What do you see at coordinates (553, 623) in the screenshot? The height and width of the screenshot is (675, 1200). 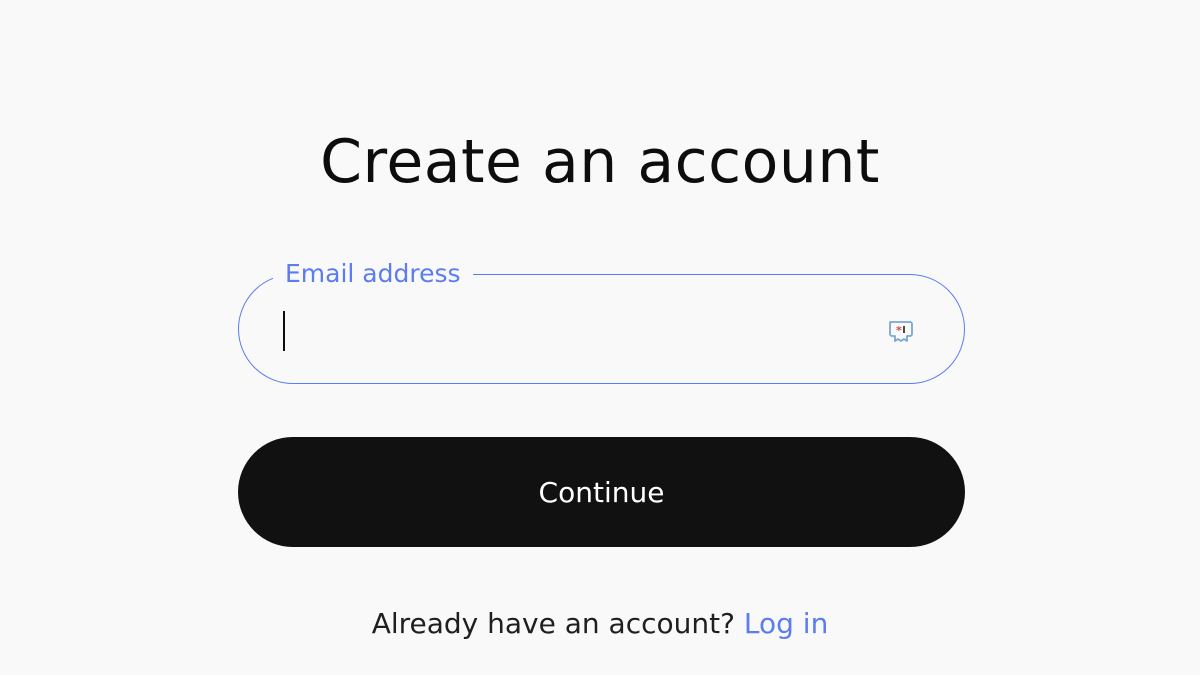 I see `login-prompt-text: Already have an account?` at bounding box center [553, 623].